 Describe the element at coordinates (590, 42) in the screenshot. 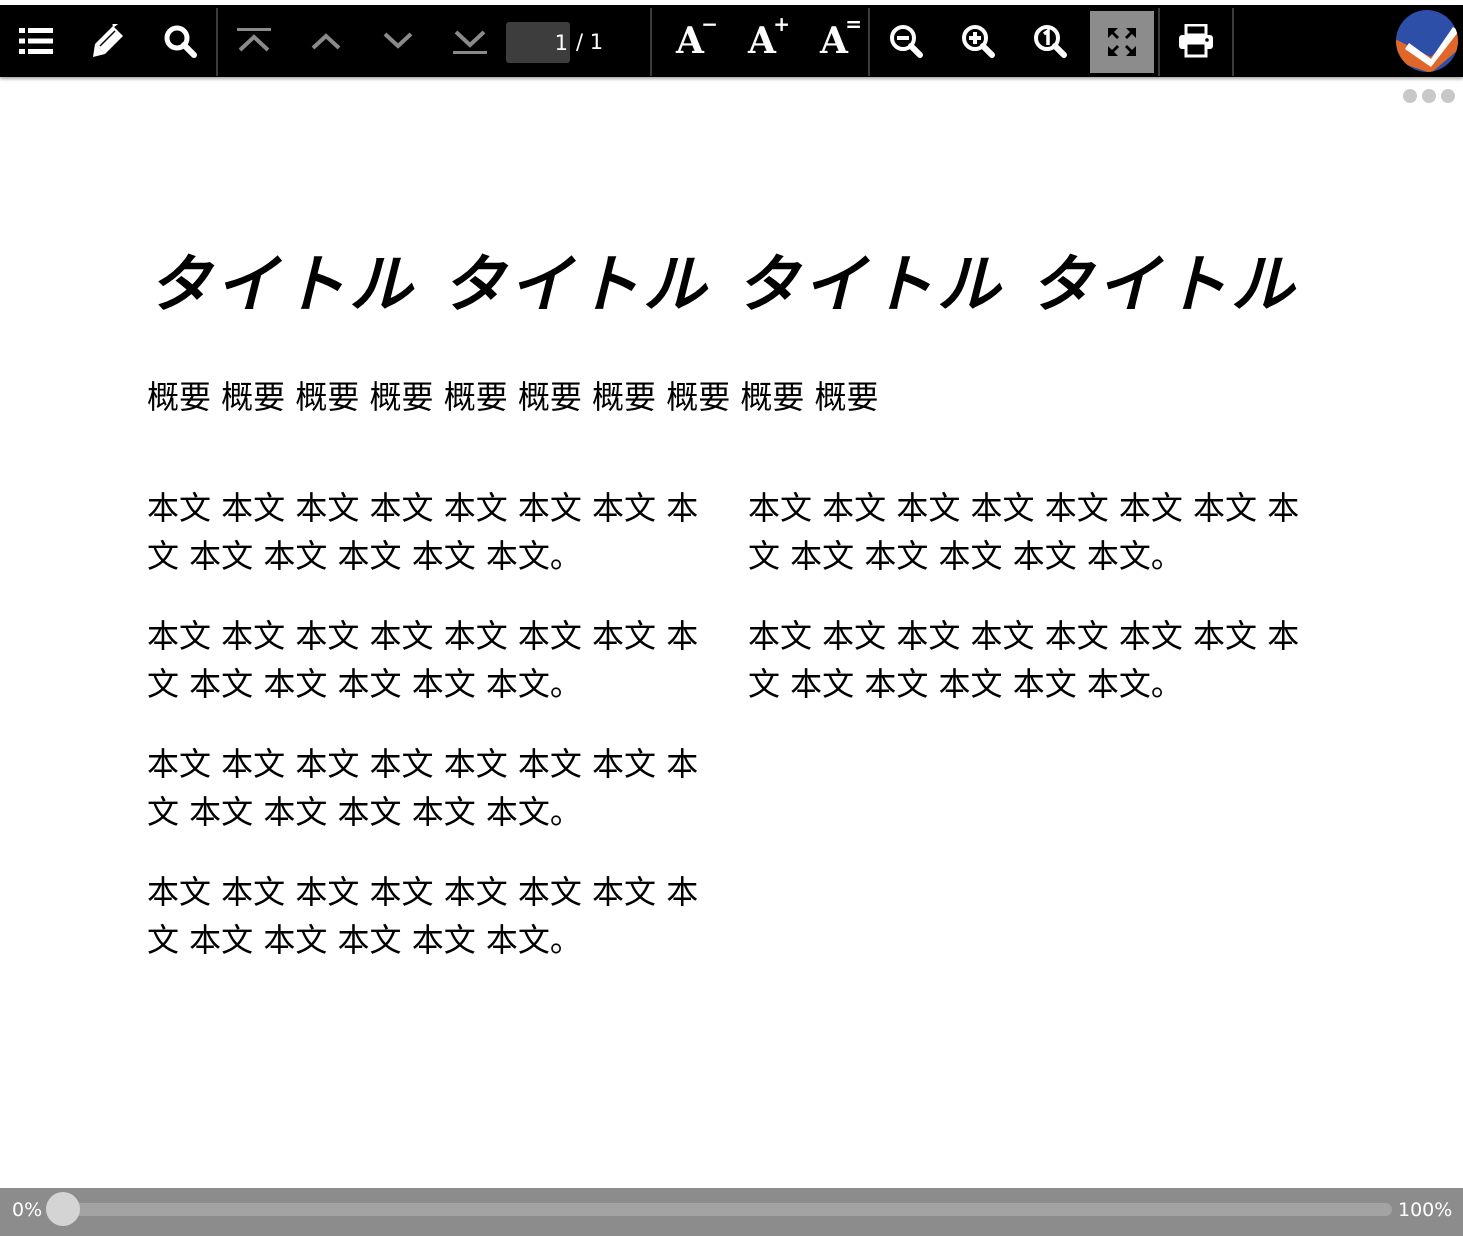

I see `page-total: / 1` at that location.